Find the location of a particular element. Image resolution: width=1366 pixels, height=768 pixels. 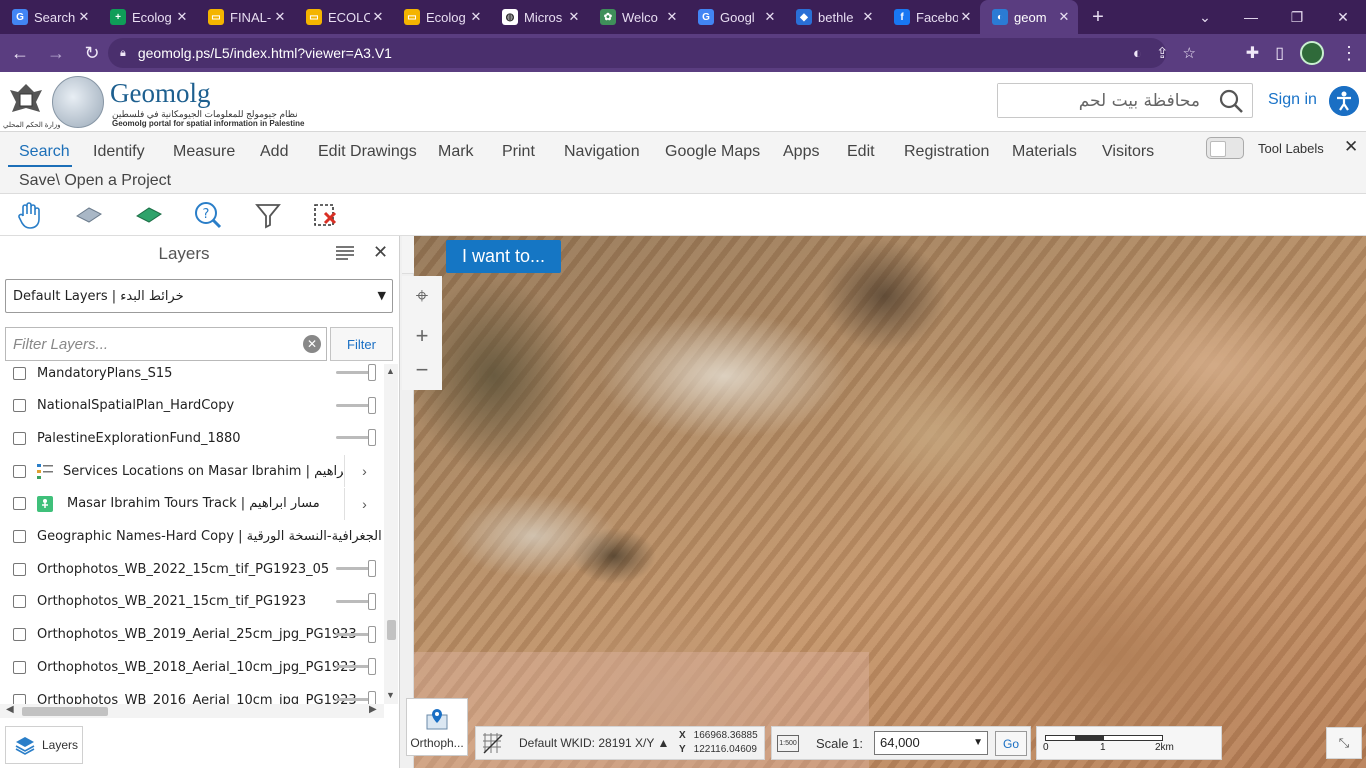

profile-avatar is located at coordinates (1312, 53).